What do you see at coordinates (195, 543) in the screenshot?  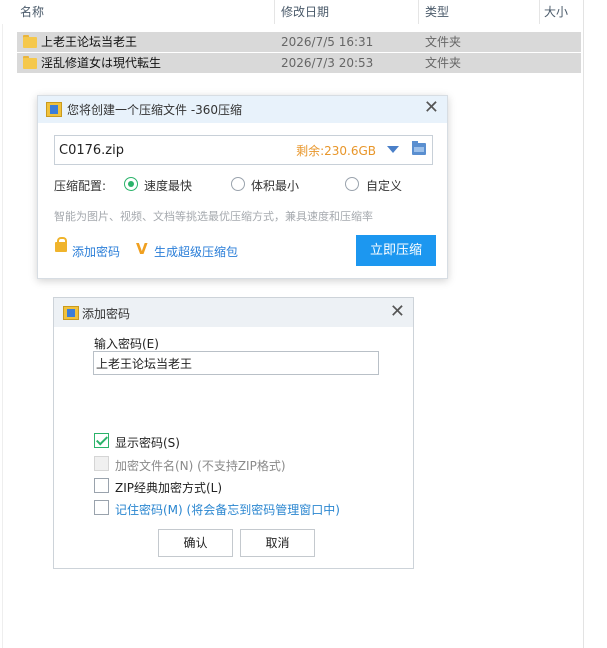 I see `confirm-button: 确认` at bounding box center [195, 543].